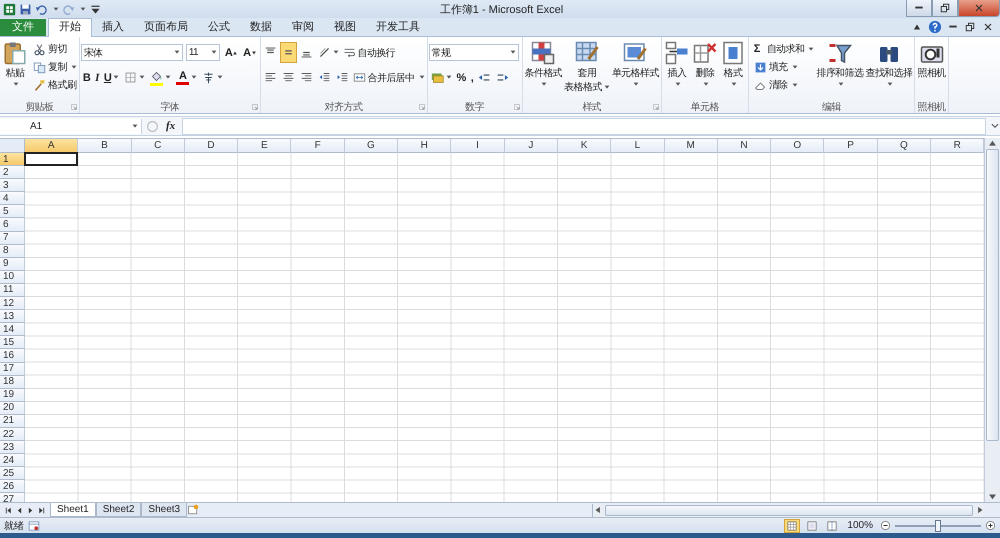  Describe the element at coordinates (12, 369) in the screenshot. I see `row-header: 17` at that location.